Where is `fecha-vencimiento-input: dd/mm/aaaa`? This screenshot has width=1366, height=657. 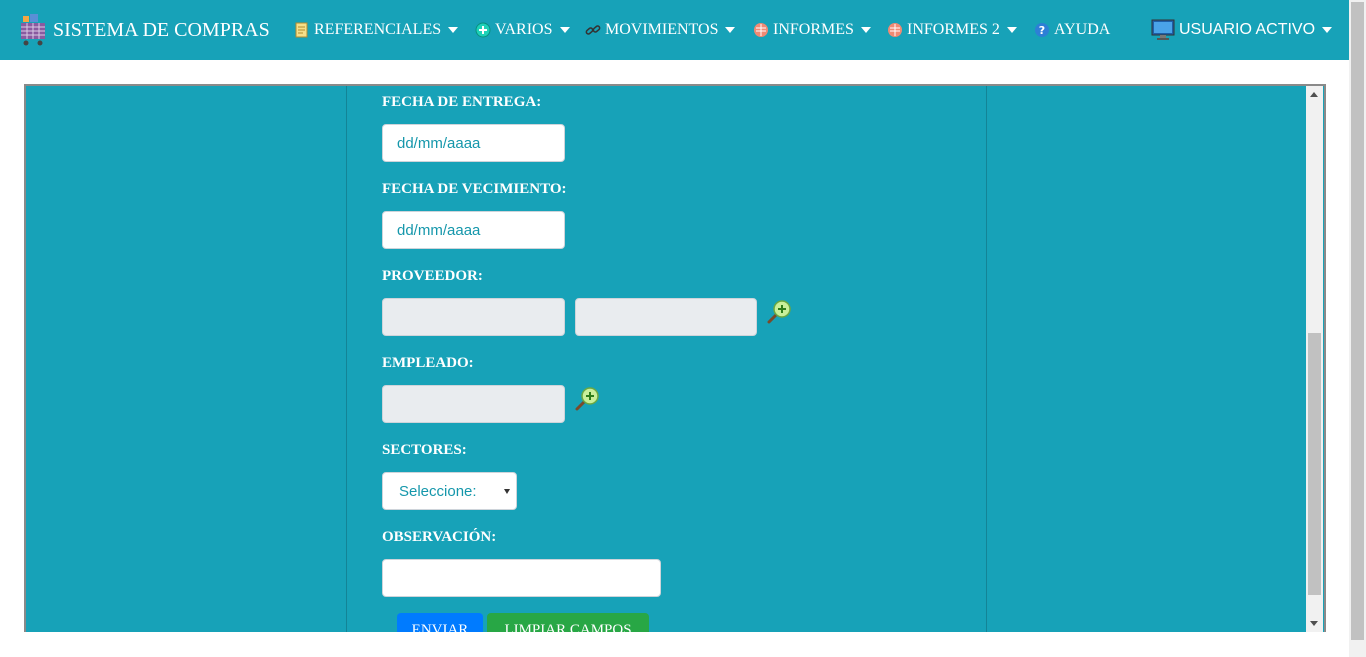 fecha-vencimiento-input: dd/mm/aaaa is located at coordinates (473, 230).